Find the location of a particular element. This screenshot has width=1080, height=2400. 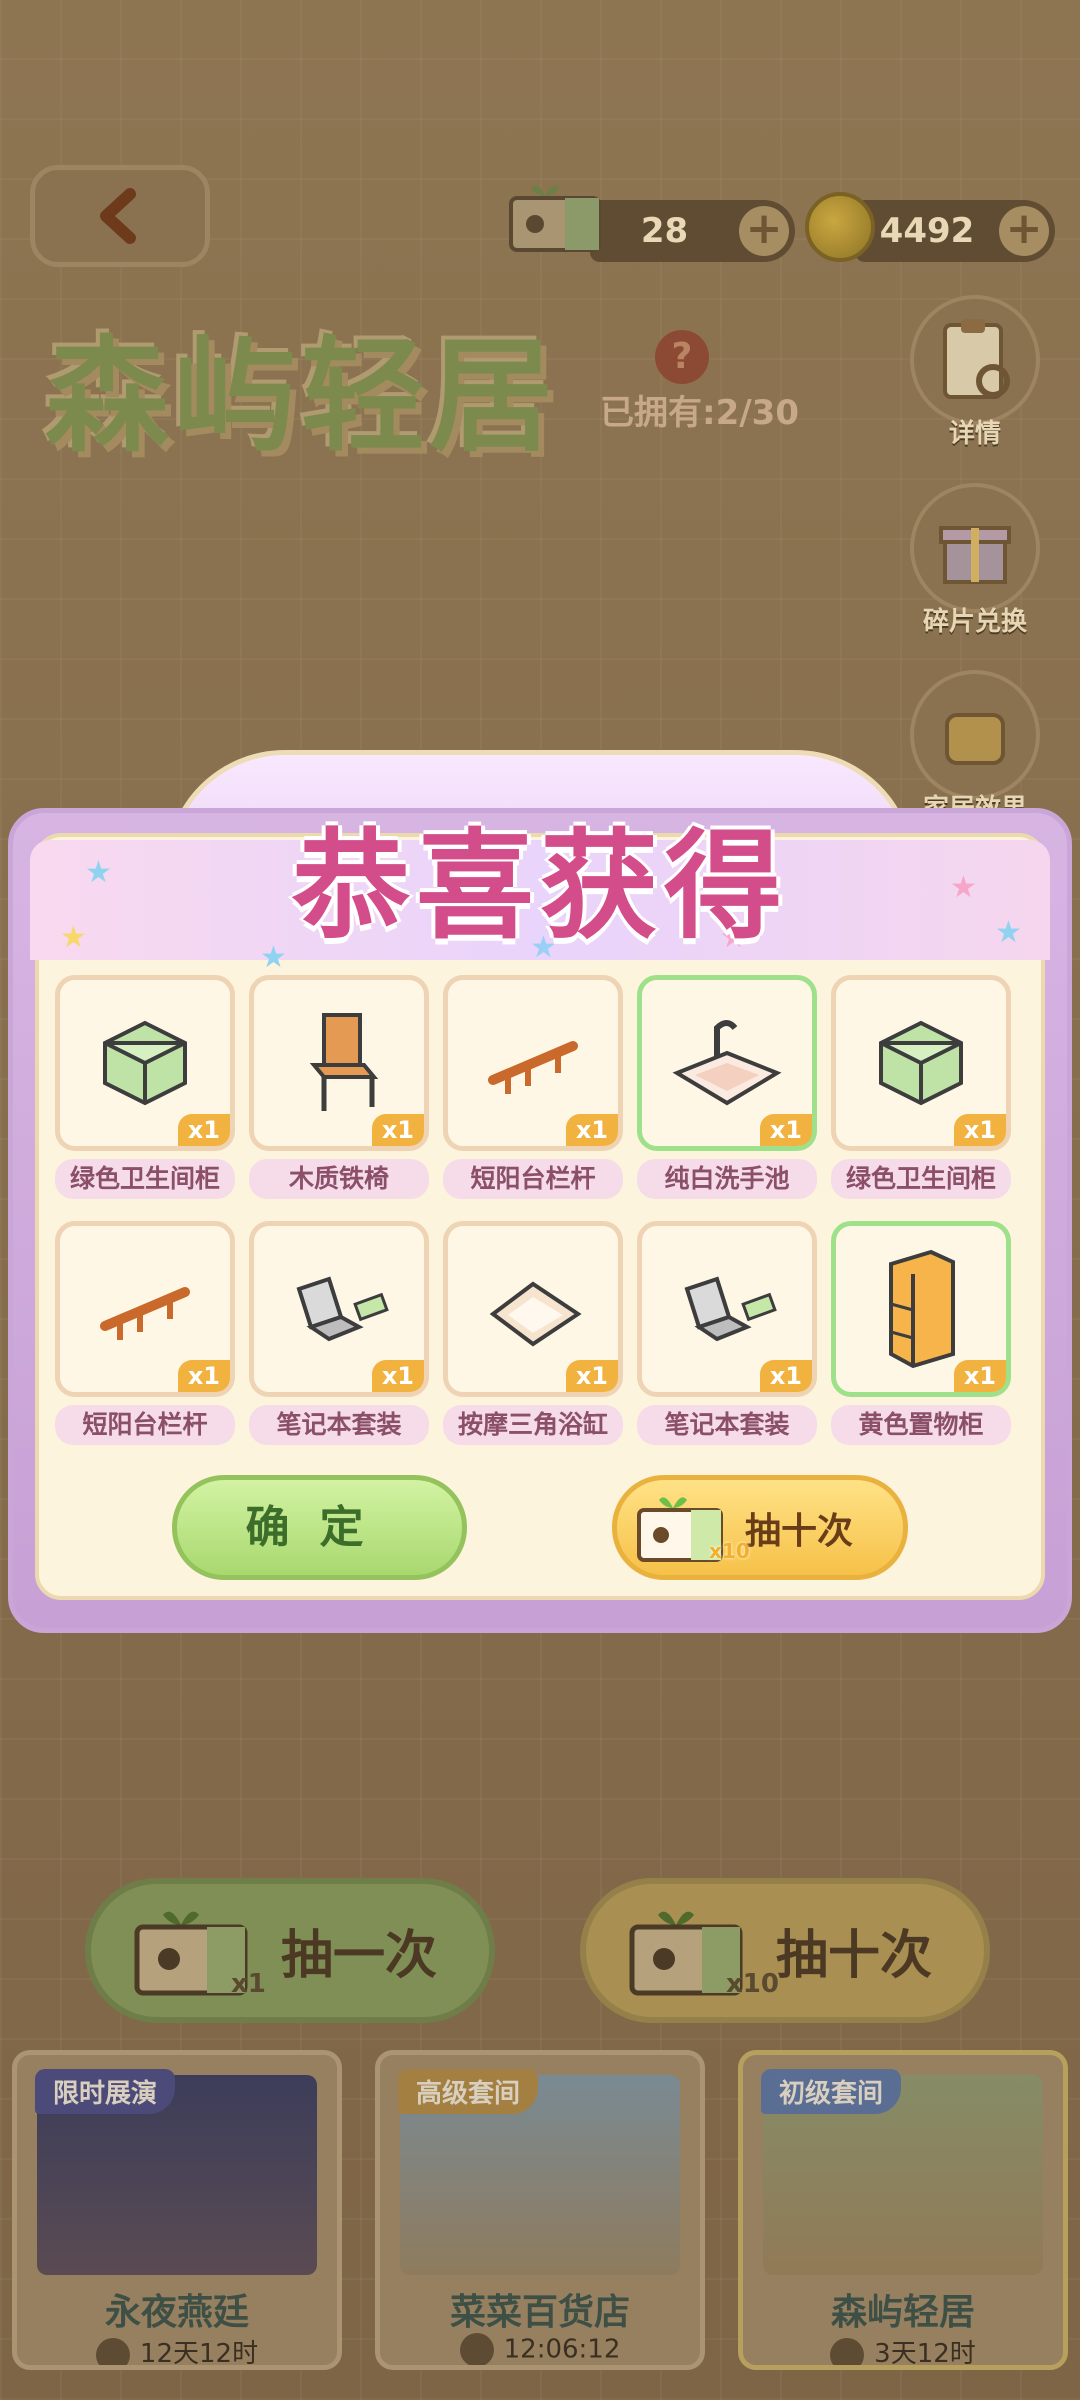

clipboard-icon is located at coordinates (976, 359).